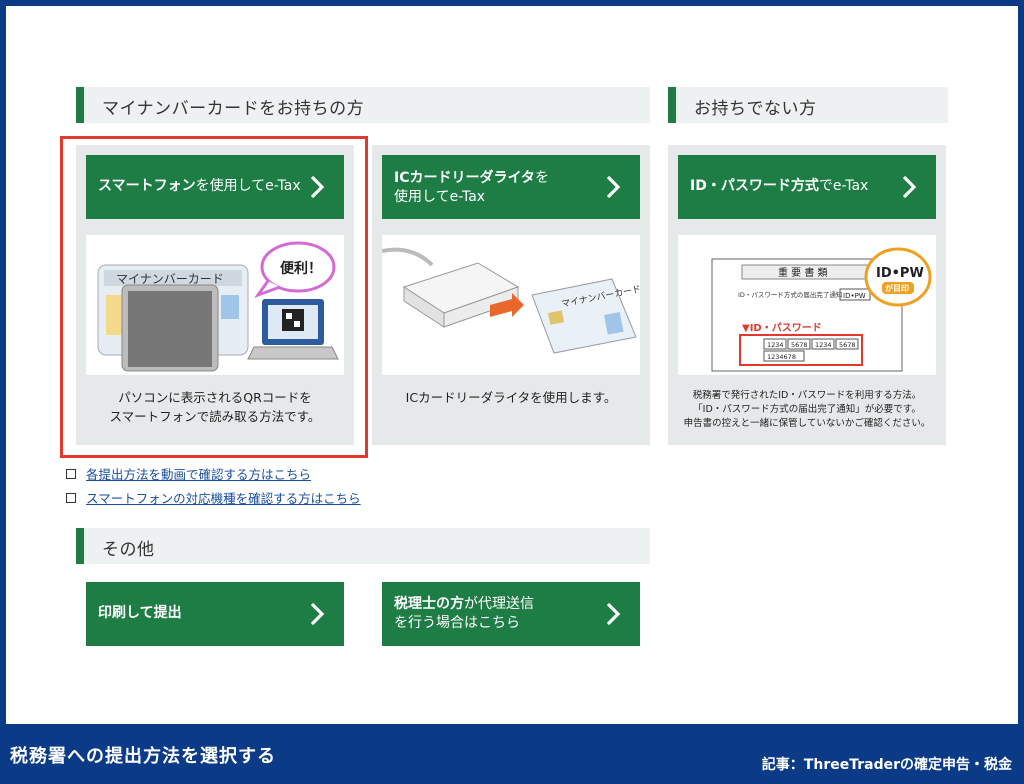 Image resolution: width=1024 pixels, height=784 pixels. Describe the element at coordinates (511, 614) in the screenshot. I see `tax-accountant-button: 税理士の方が代理送信 を行う場合はこちら` at that location.